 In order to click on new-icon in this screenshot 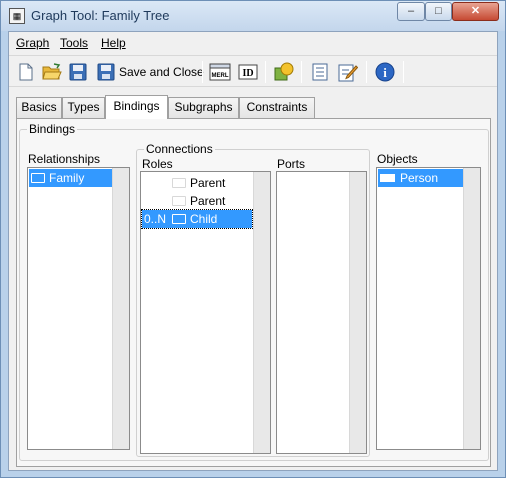, I will do `click(26, 72)`.